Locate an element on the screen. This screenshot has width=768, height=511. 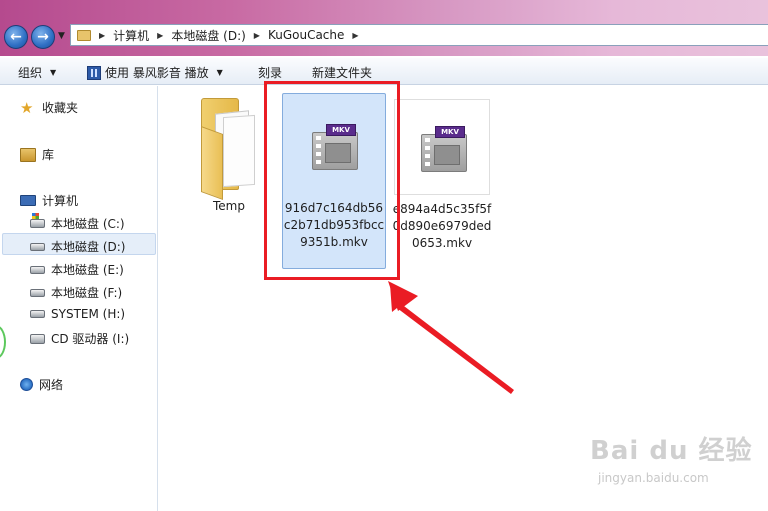
forward-arrow-icon: → is located at coordinates (43, 37).